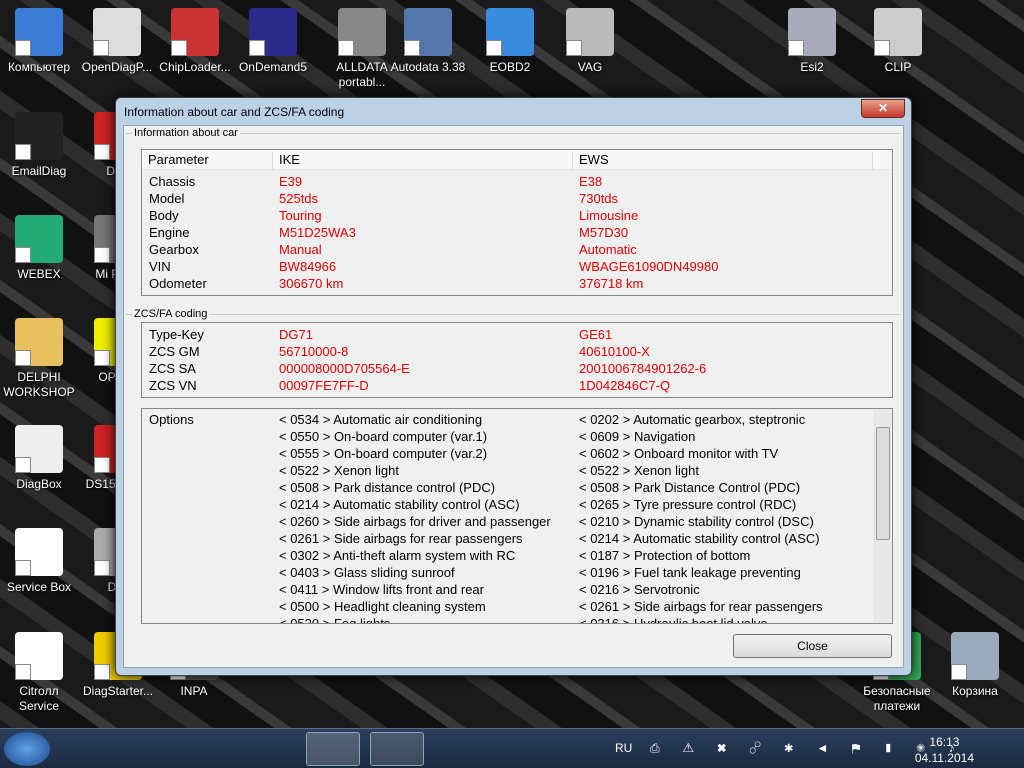 The width and height of the screenshot is (1024, 768). I want to click on desktop-icon-top-6: EOBD2, so click(510, 41).